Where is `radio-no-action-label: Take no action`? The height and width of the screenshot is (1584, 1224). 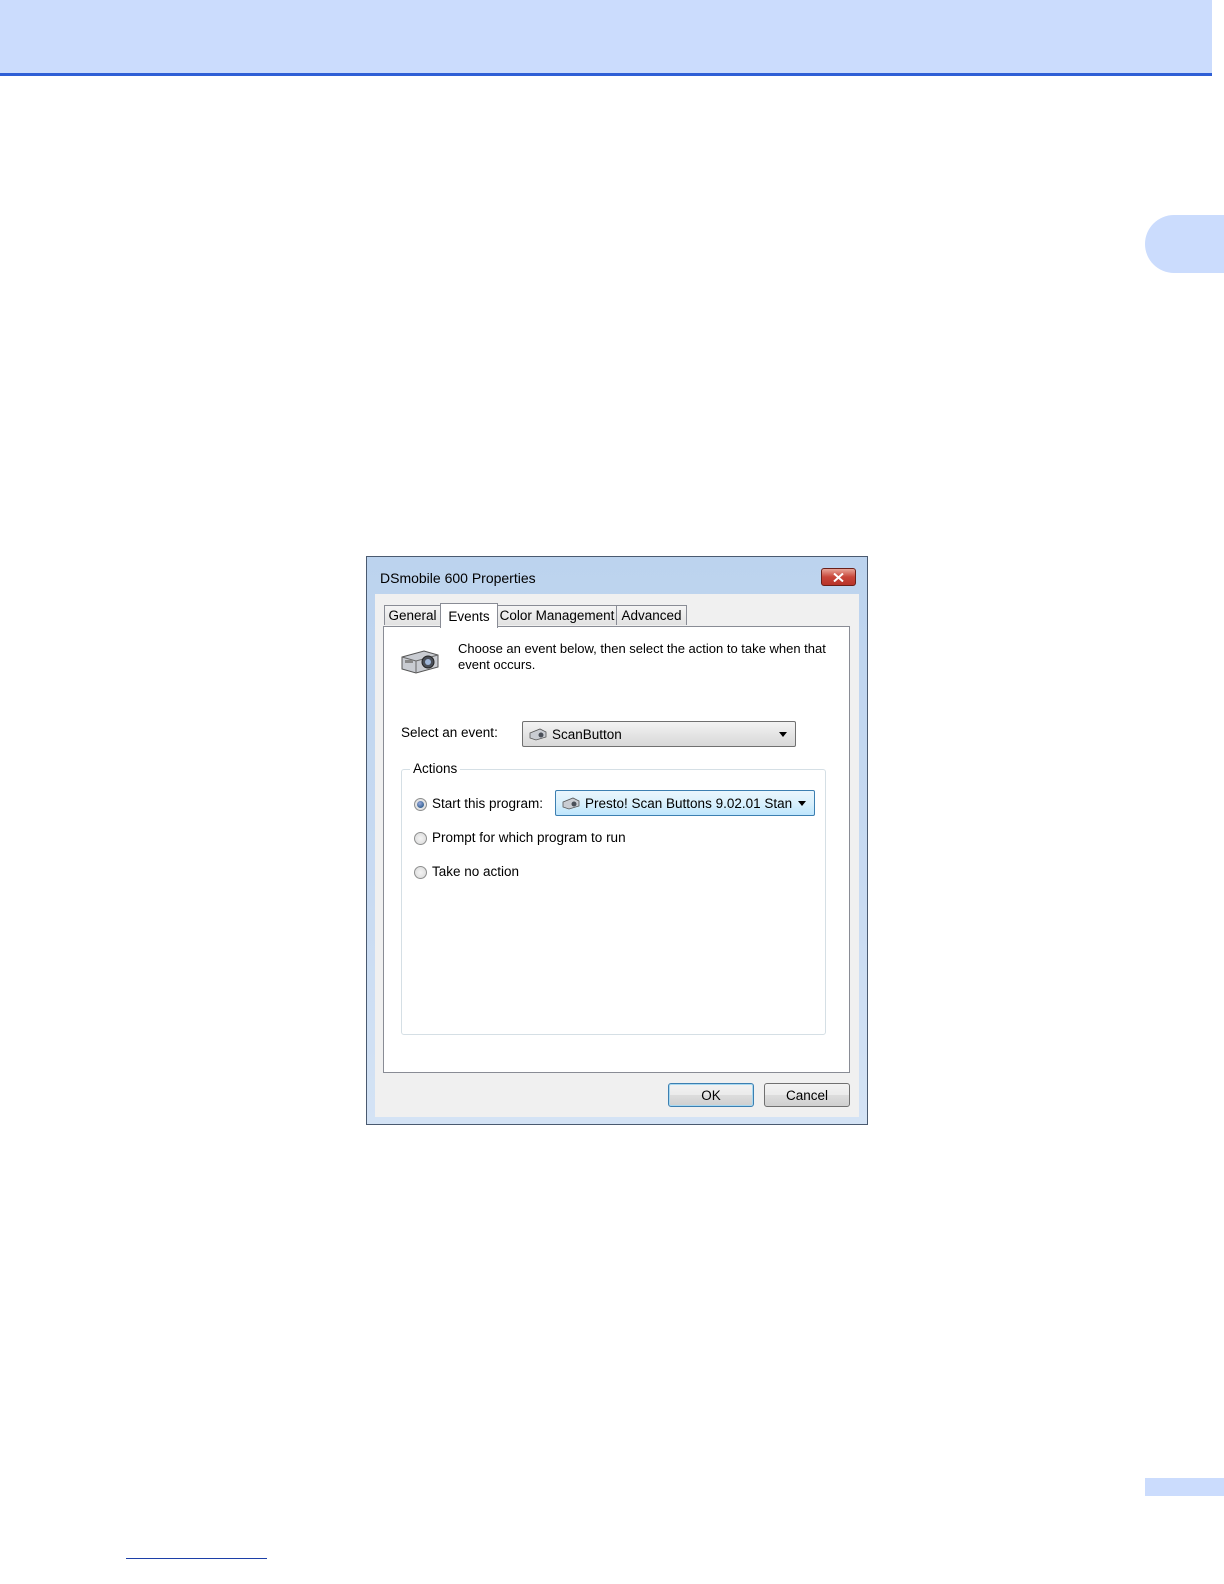 radio-no-action-label: Take no action is located at coordinates (475, 871).